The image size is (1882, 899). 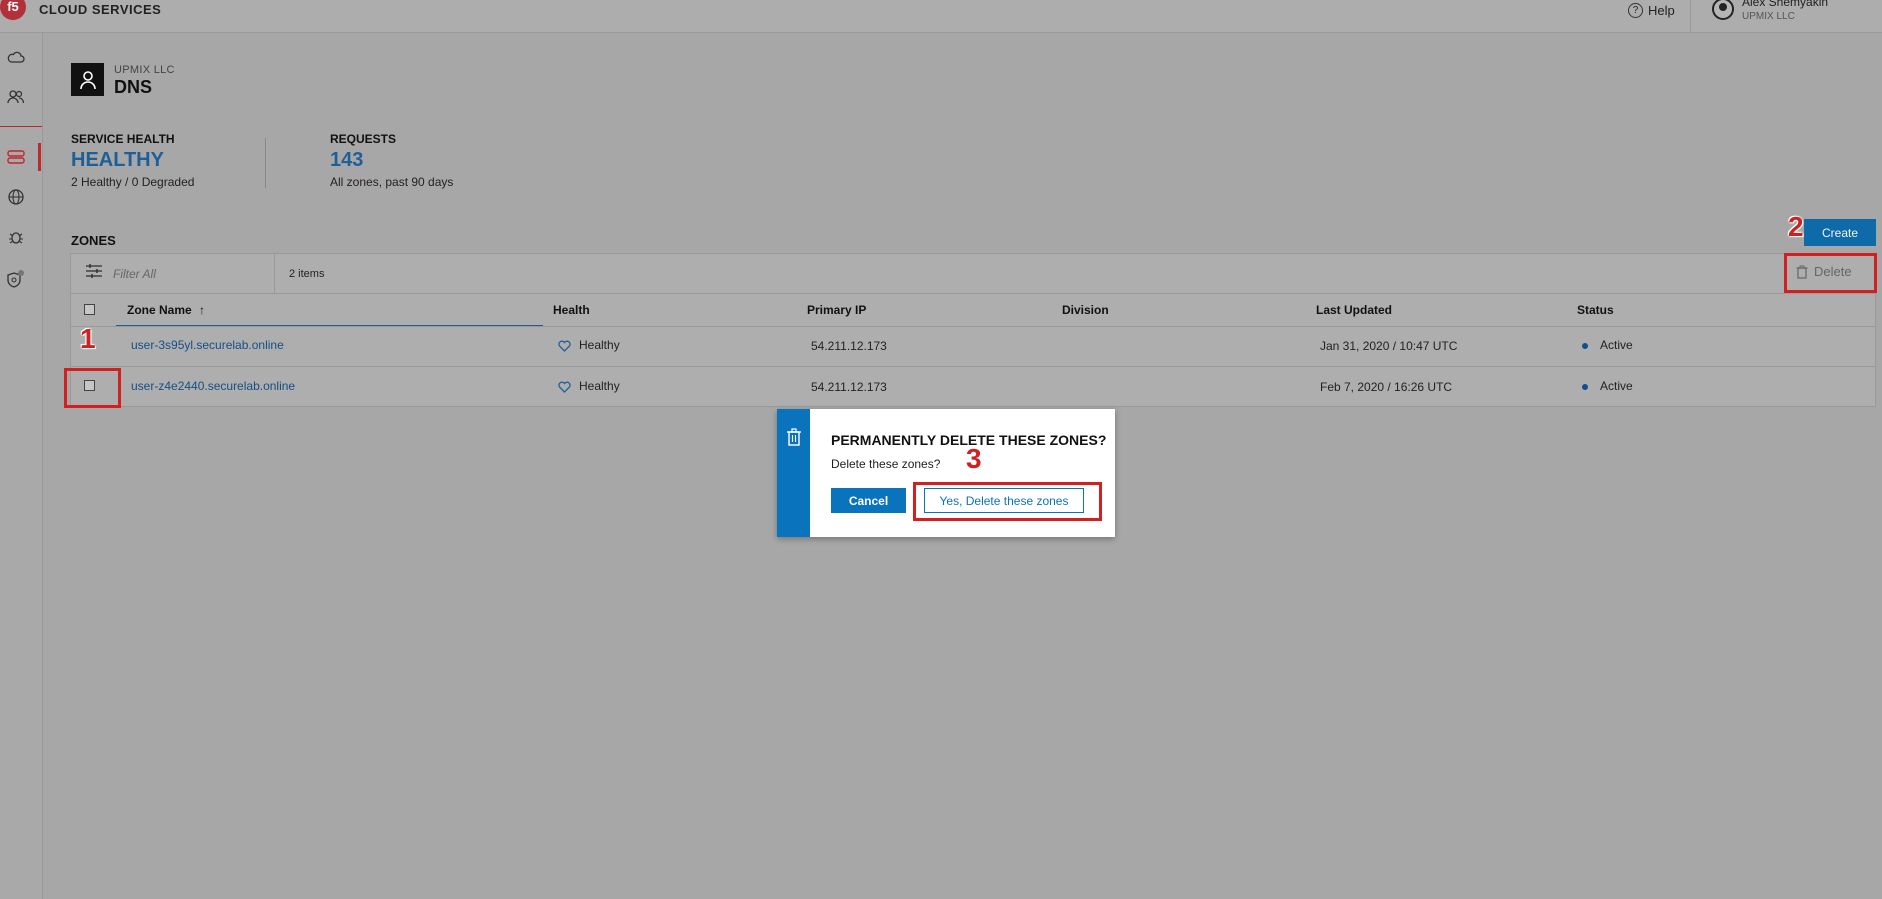 What do you see at coordinates (1661, 10) in the screenshot?
I see `help-label: Help` at bounding box center [1661, 10].